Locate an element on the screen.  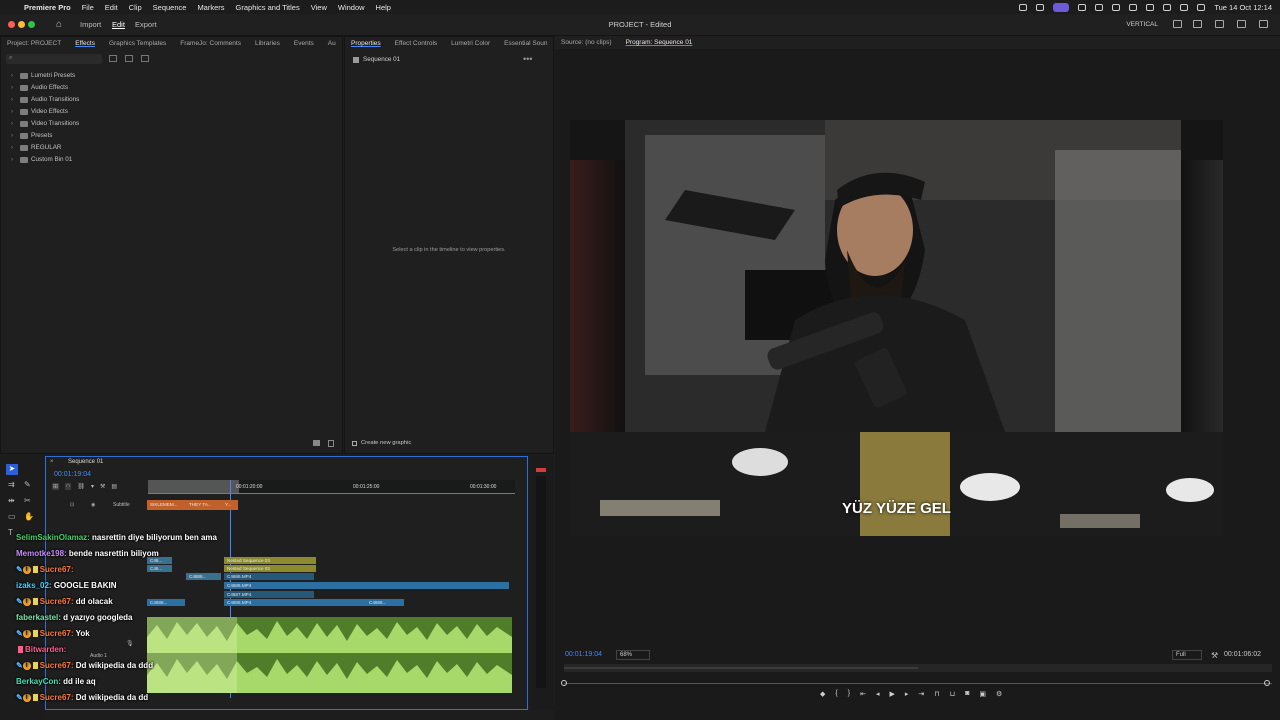
tab-lumetri-color: Lumetri Color is located at coordinates (470, 43).